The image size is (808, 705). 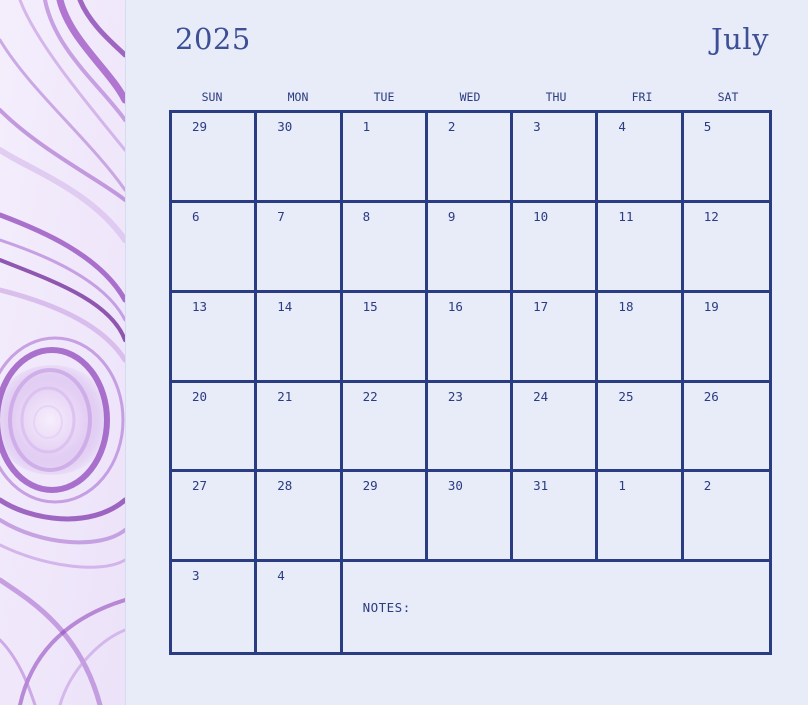 What do you see at coordinates (740, 39) in the screenshot?
I see `calendar-month: July` at bounding box center [740, 39].